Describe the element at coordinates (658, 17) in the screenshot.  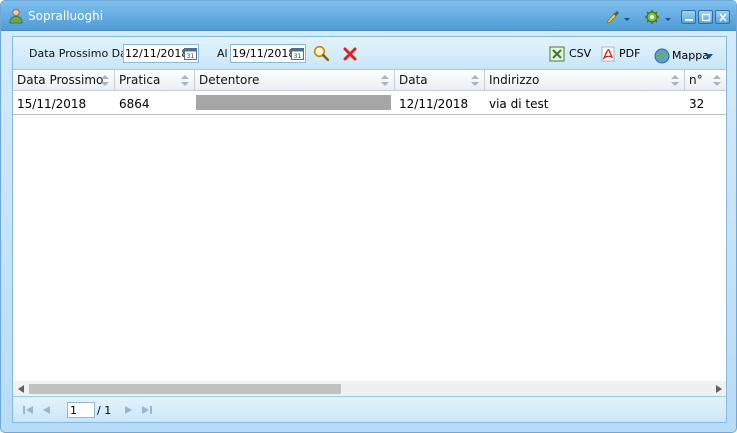
I see `gear-menu-icon` at that location.